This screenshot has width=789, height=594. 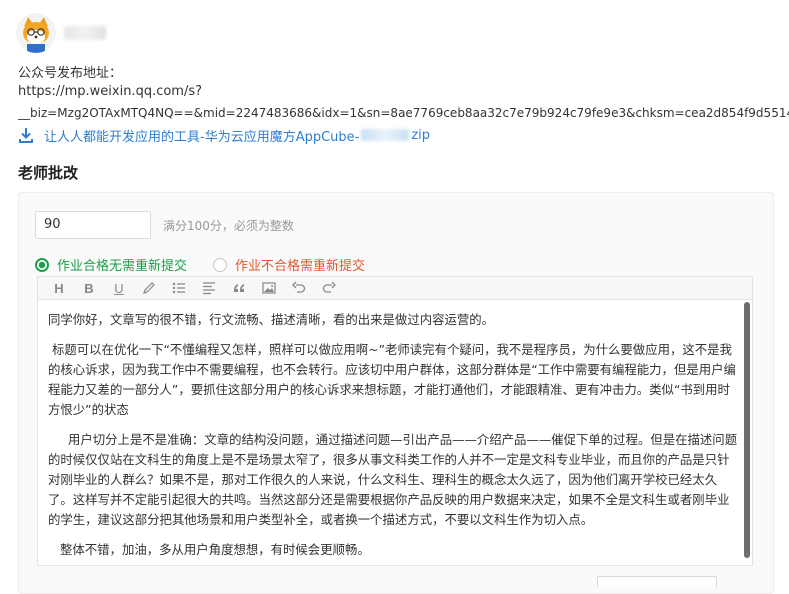 I want to click on download-icon, so click(x=26, y=135).